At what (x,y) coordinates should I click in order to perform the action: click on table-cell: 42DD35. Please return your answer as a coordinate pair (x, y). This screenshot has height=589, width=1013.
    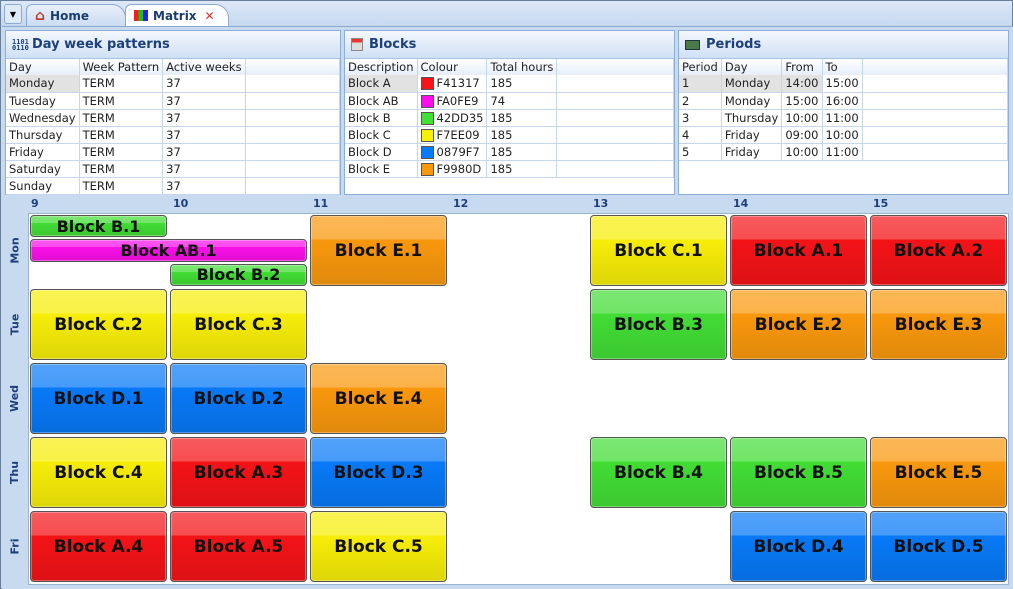
    Looking at the image, I should click on (452, 118).